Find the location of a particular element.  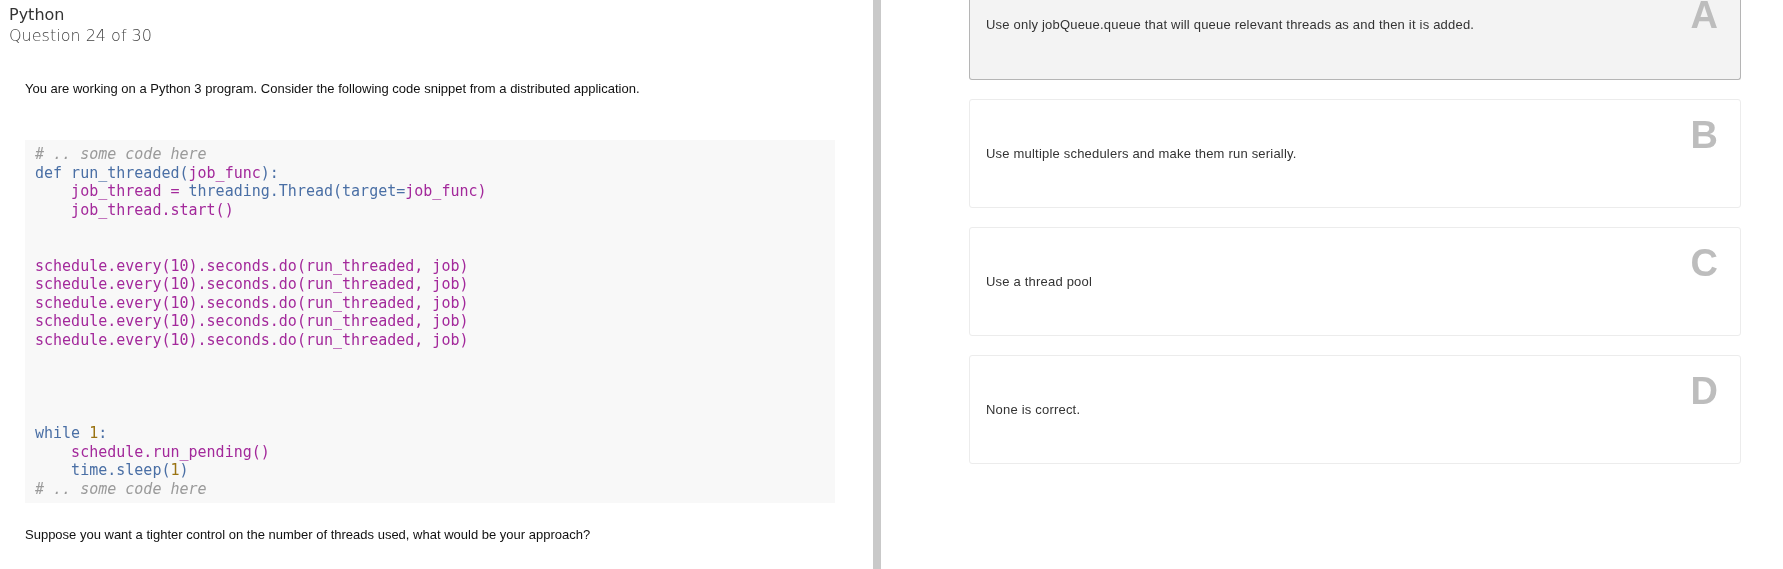

code-line: job_thread = threading.Thread(target=job_func) is located at coordinates (279, 191).